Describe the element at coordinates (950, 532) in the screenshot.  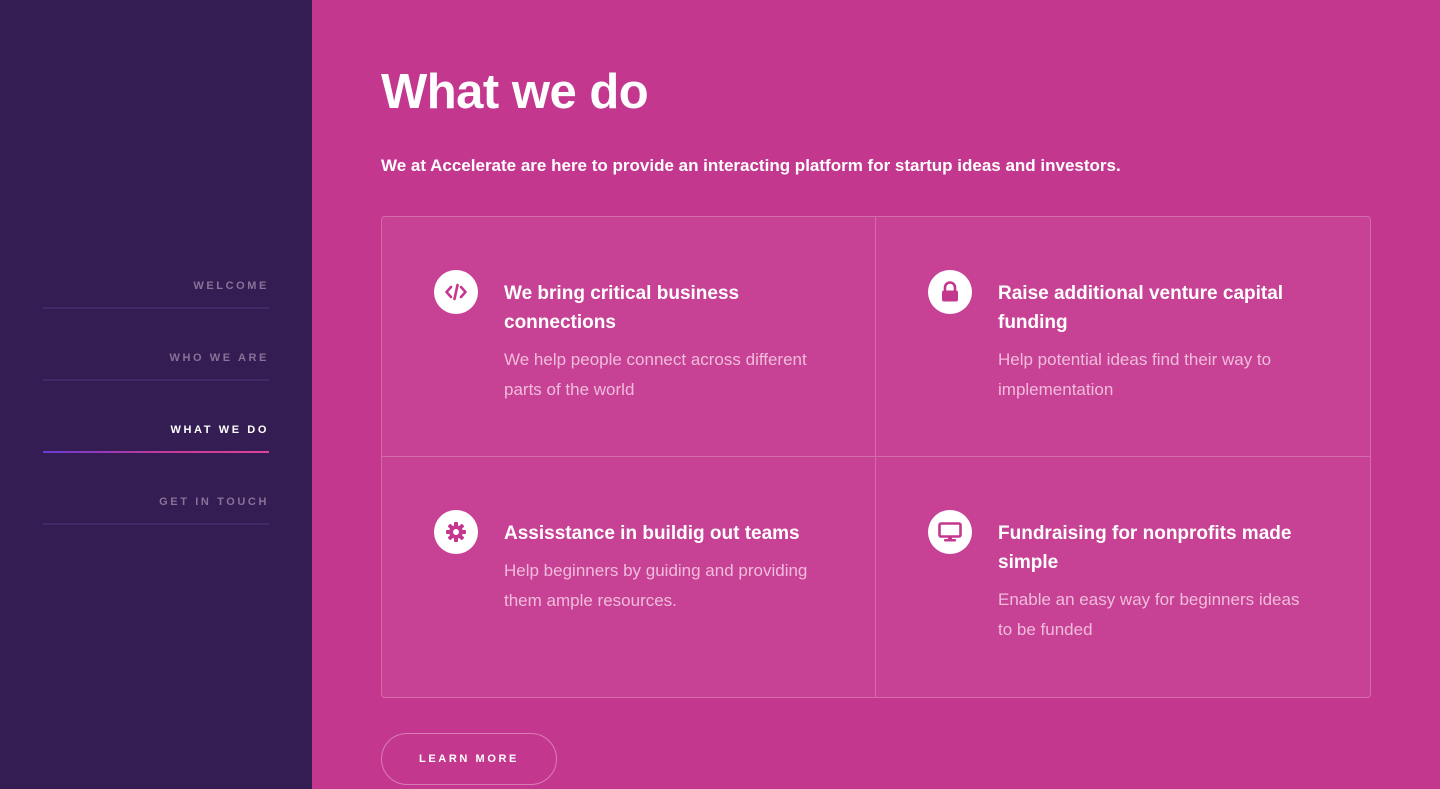
I see `monitor-icon` at that location.